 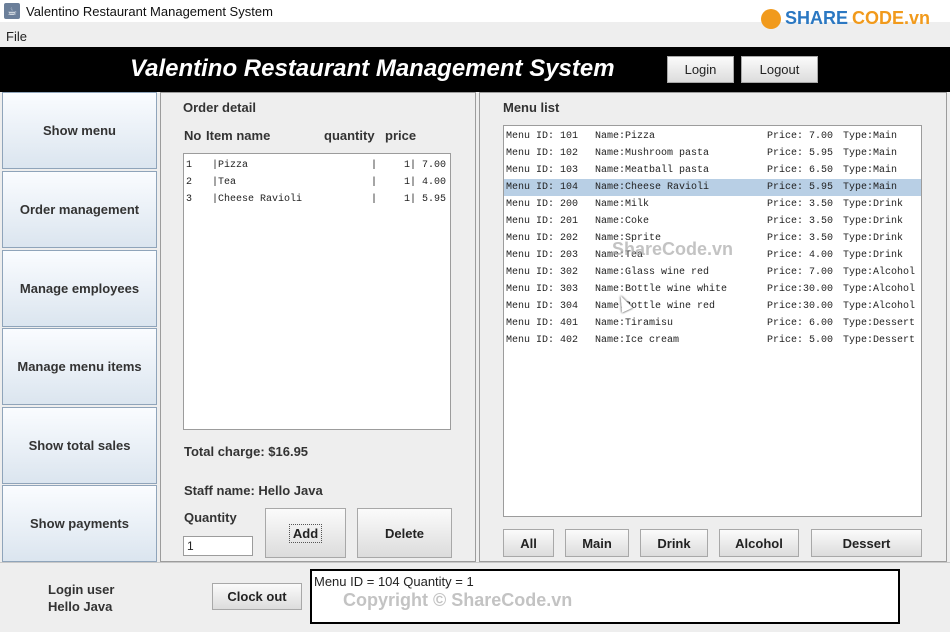 I want to click on order-row-no: 1, so click(x=189, y=165).